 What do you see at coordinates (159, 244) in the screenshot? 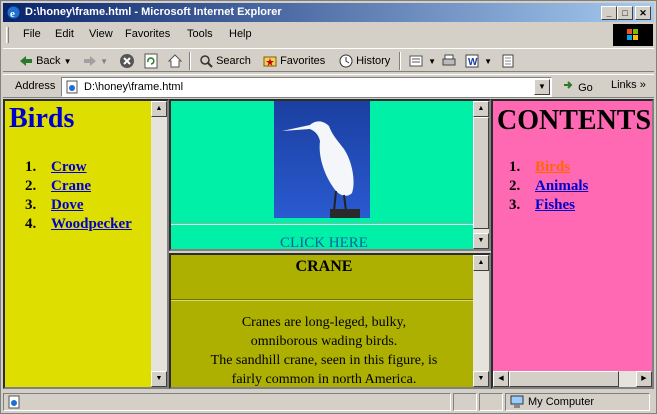
I see `left-vertical-scrollbar: ▲ ▼` at bounding box center [159, 244].